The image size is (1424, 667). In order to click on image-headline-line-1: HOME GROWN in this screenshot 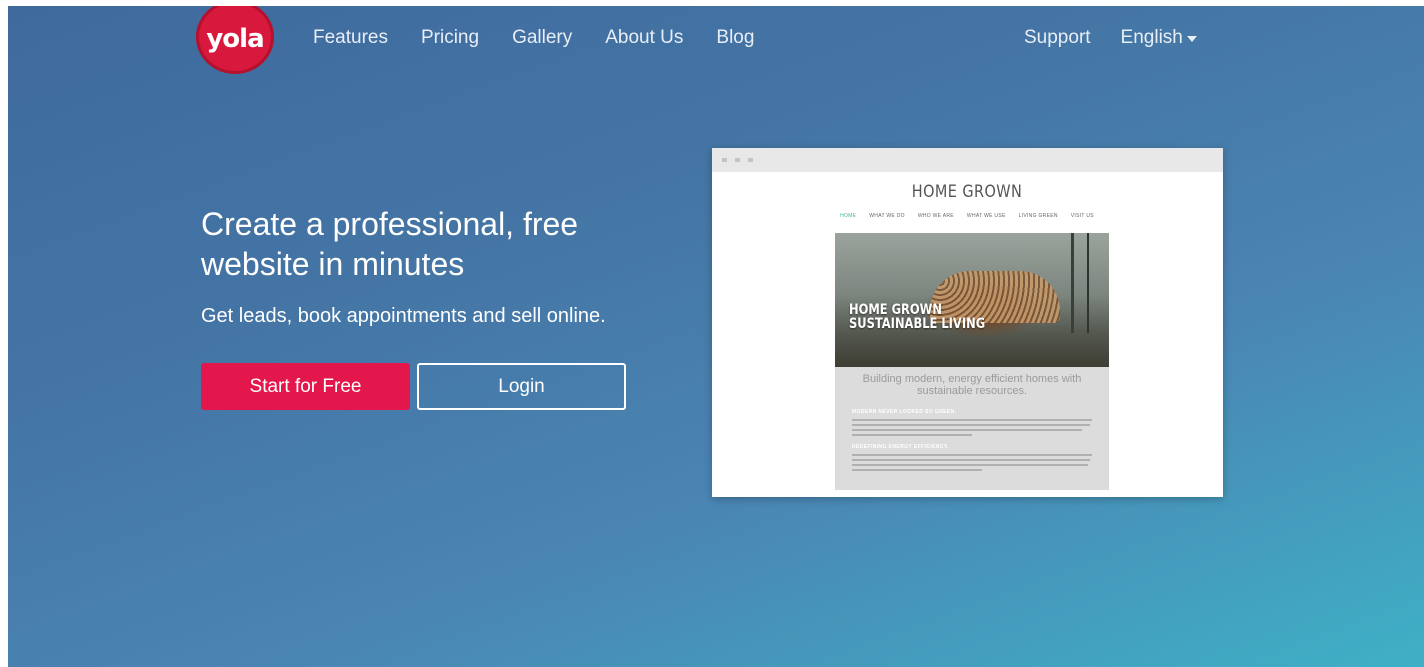, I will do `click(895, 310)`.